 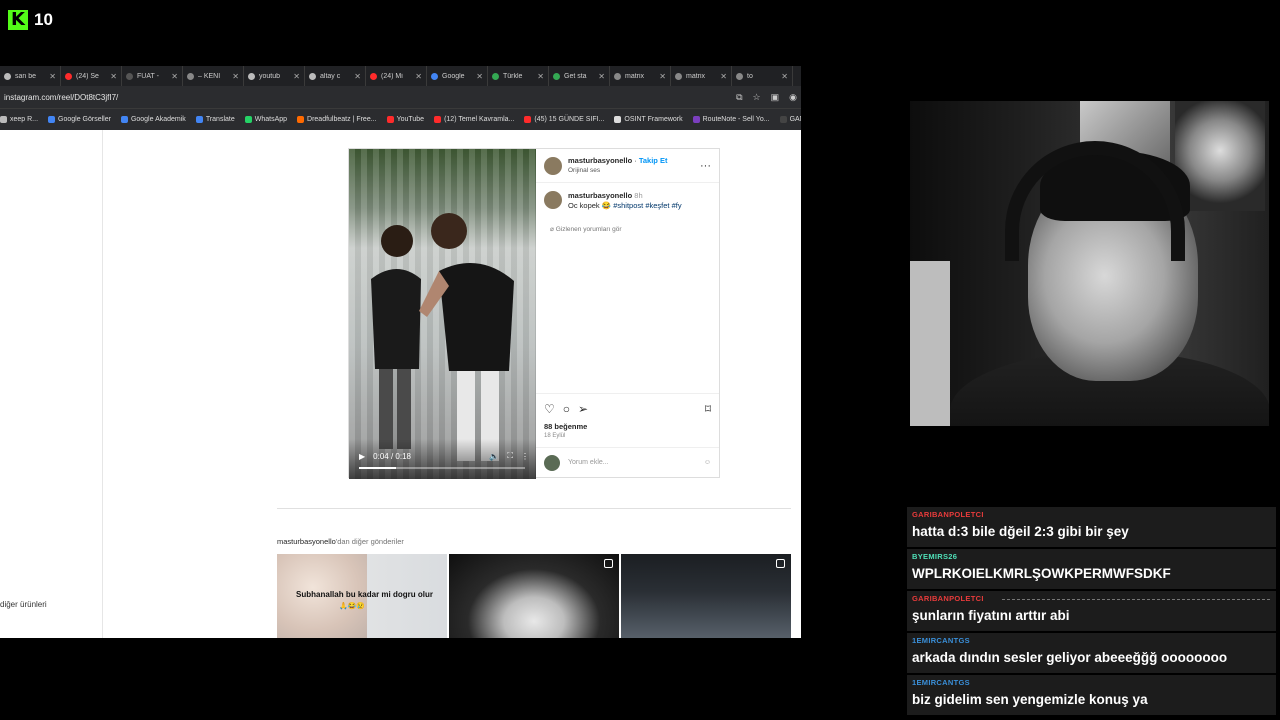 I want to click on install-icon: ⧉, so click(x=739, y=97).